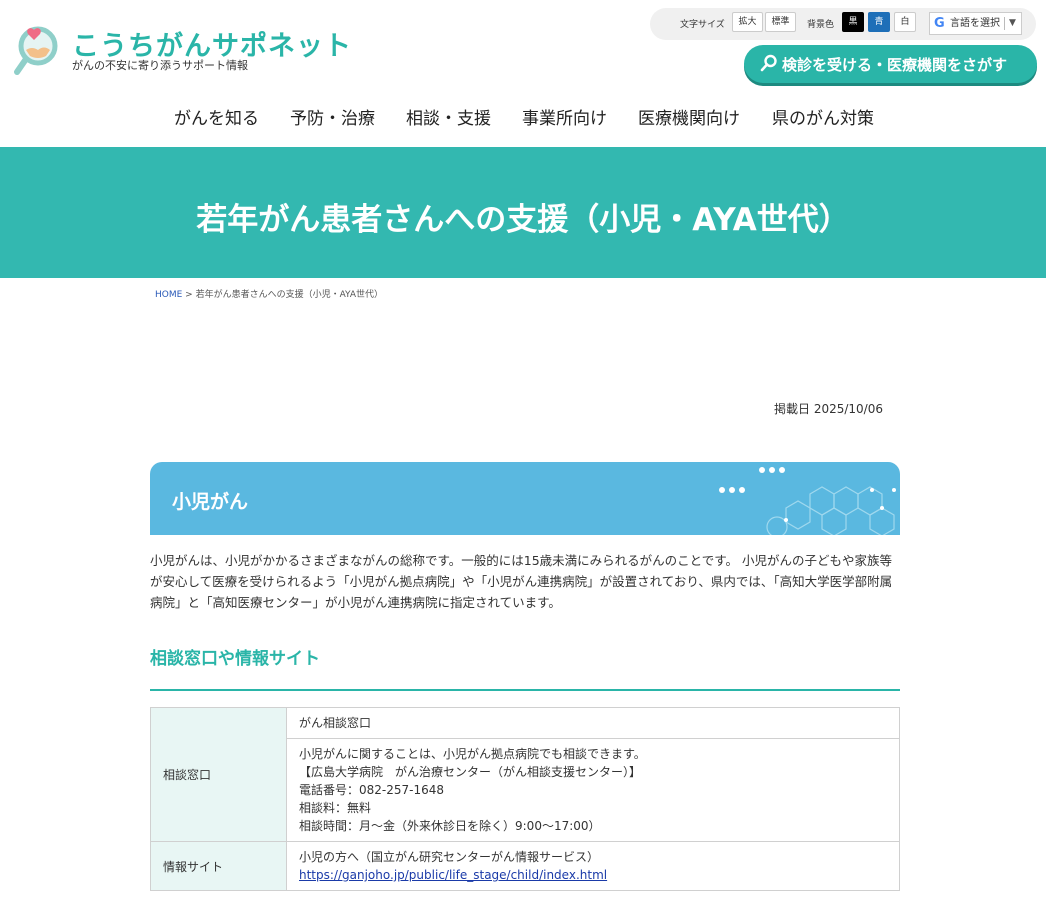 The width and height of the screenshot is (1046, 924). What do you see at coordinates (895, 65) in the screenshot?
I see `search-button-label: 検診を受ける・医療機関をさがす` at bounding box center [895, 65].